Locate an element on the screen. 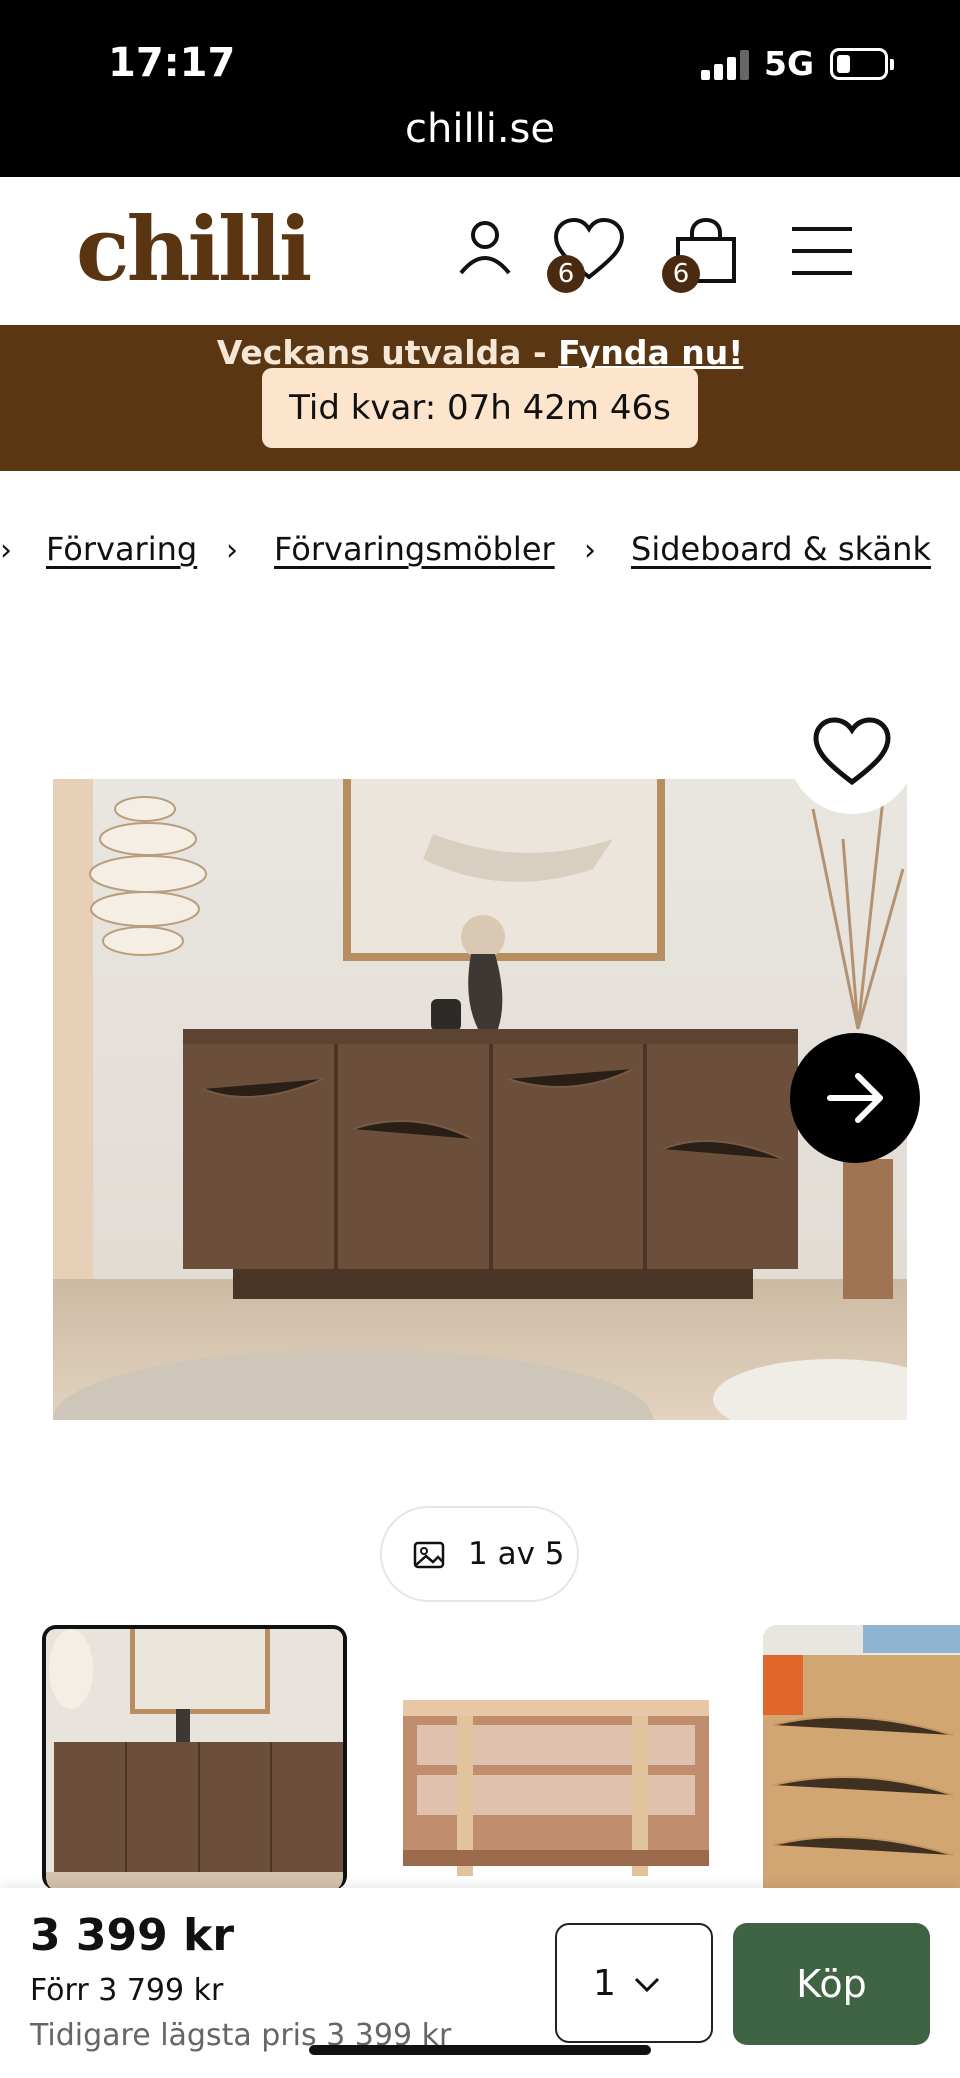 This screenshot has width=960, height=2078. price: 3 399 kr is located at coordinates (132, 1935).